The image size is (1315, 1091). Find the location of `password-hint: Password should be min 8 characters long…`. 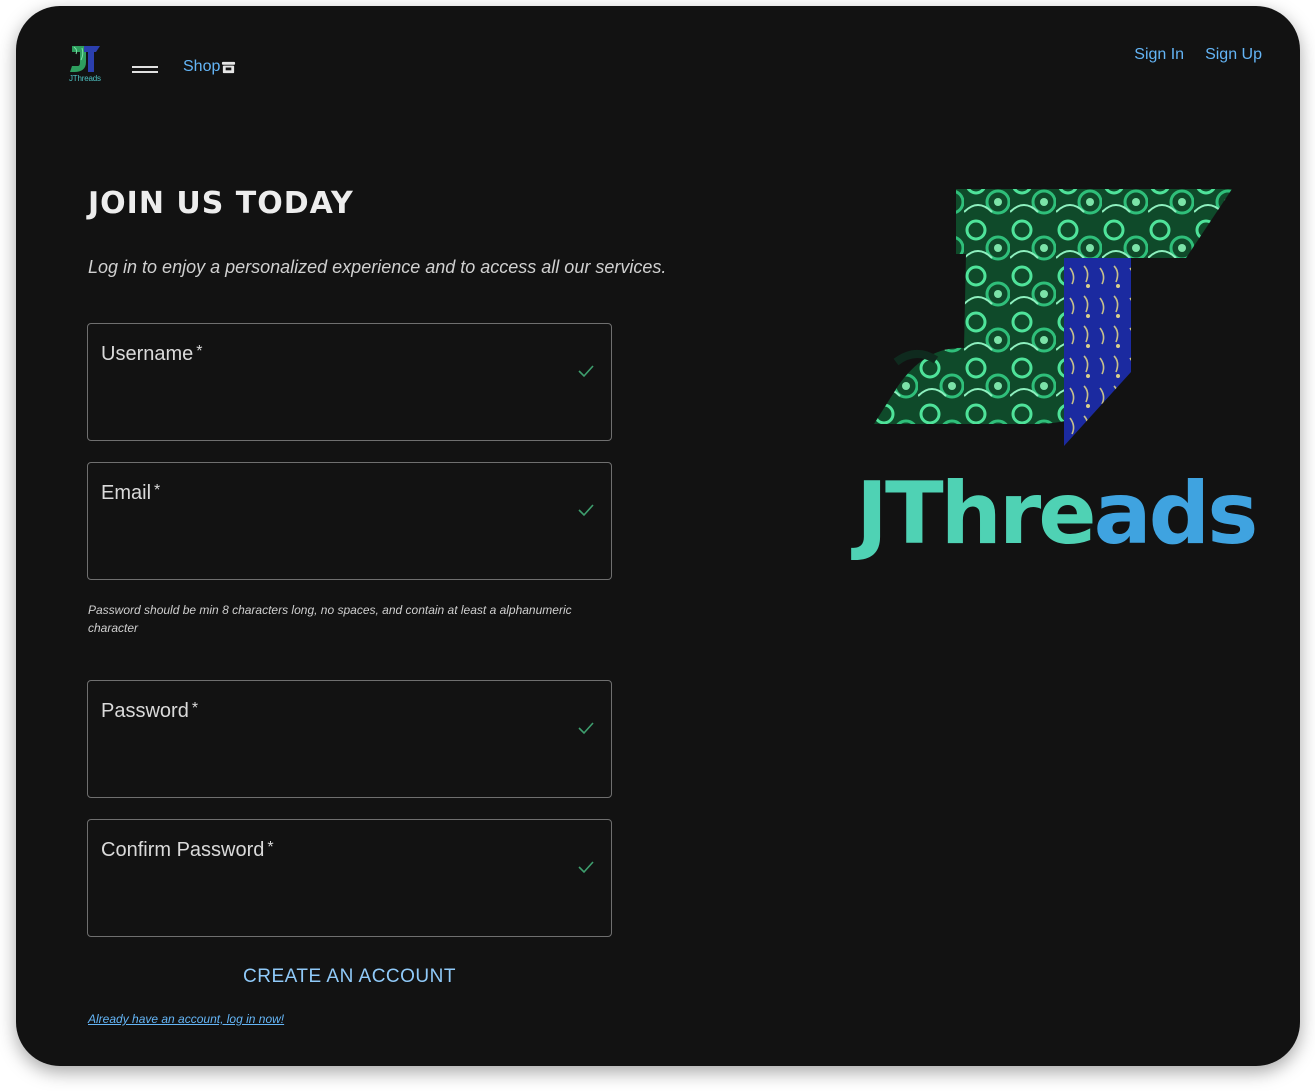

password-hint: Password should be min 8 characters long… is located at coordinates (330, 619).